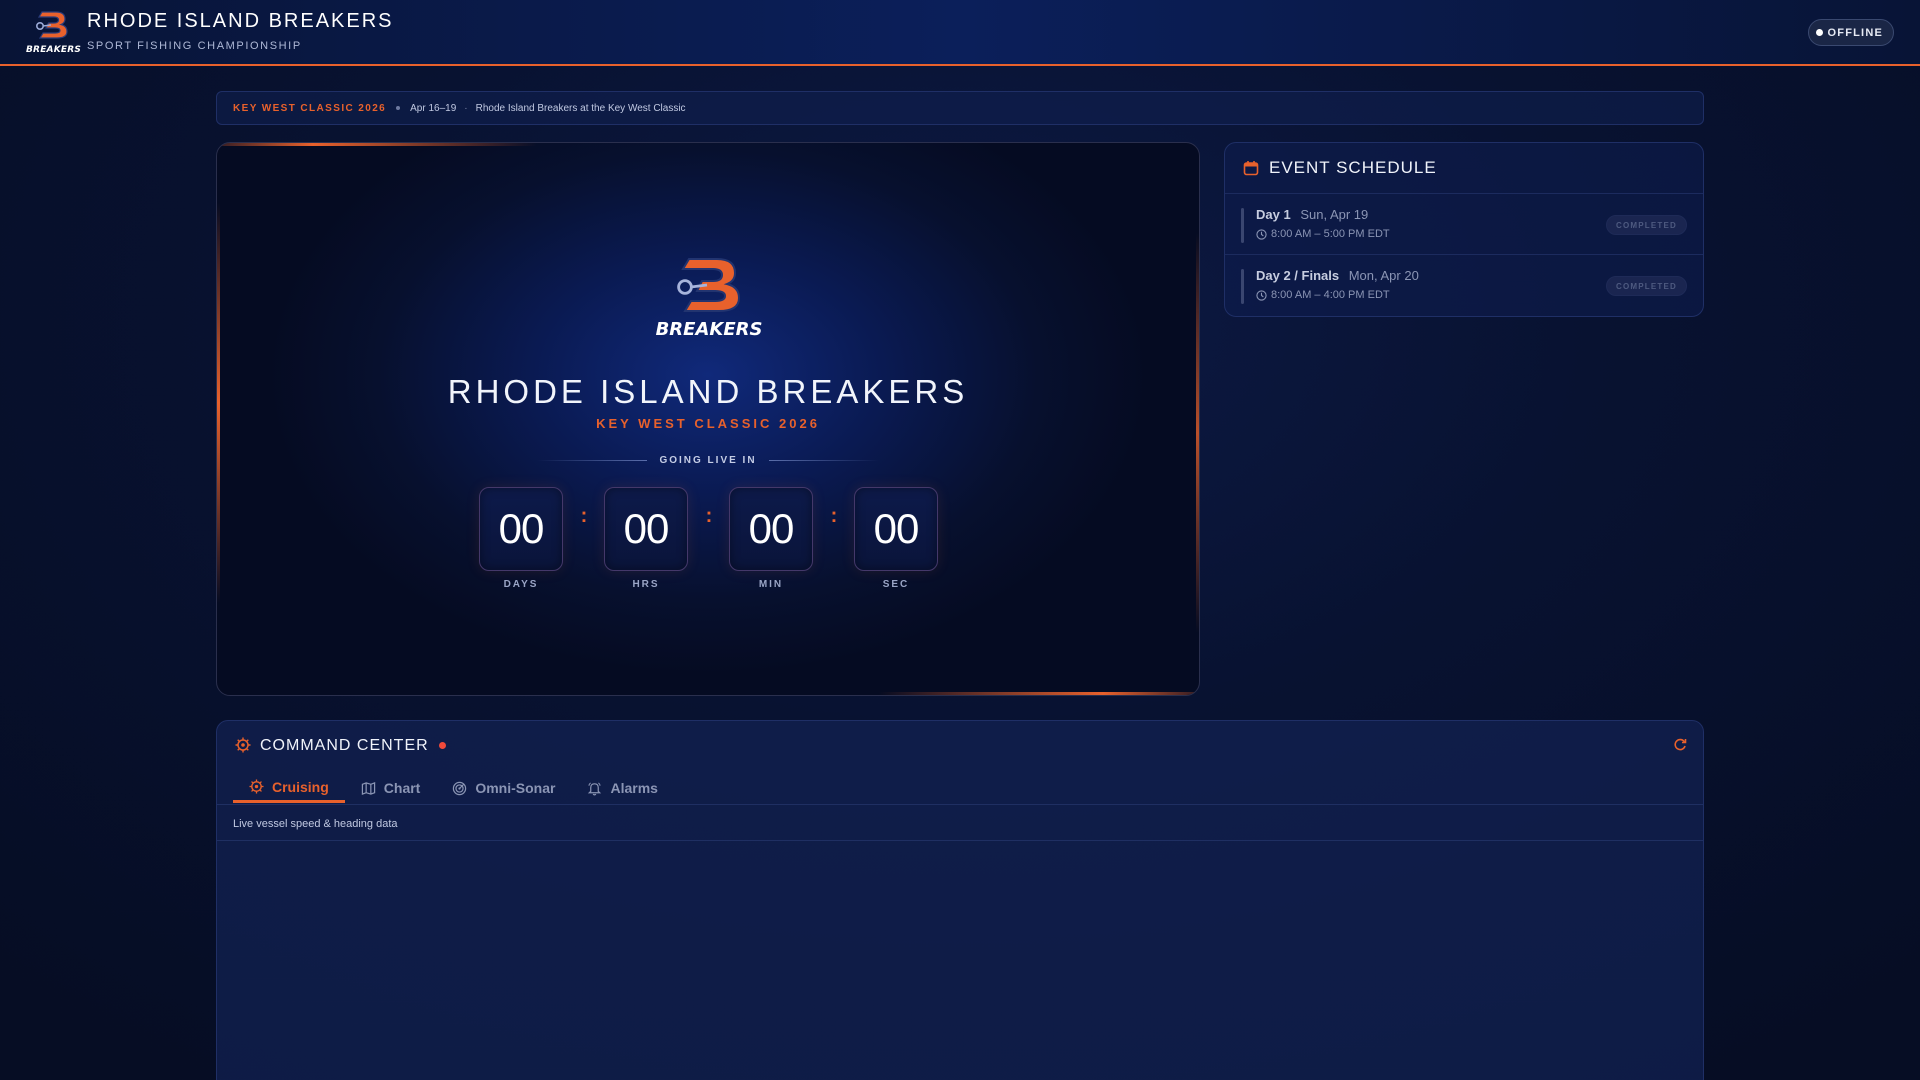 The image size is (1920, 1080). I want to click on live-indicator-icon, so click(442, 745).